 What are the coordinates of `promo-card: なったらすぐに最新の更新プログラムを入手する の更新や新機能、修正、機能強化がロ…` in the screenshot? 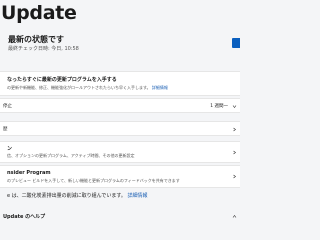 It's located at (120, 83).